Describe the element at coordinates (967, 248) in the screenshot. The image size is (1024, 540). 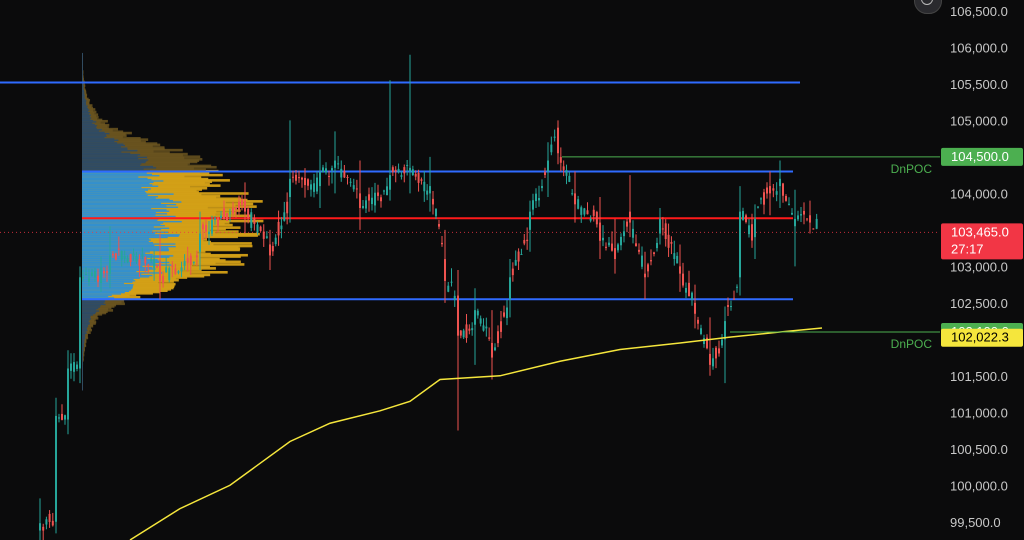
I see `price-tag-countdown: 27:17` at that location.